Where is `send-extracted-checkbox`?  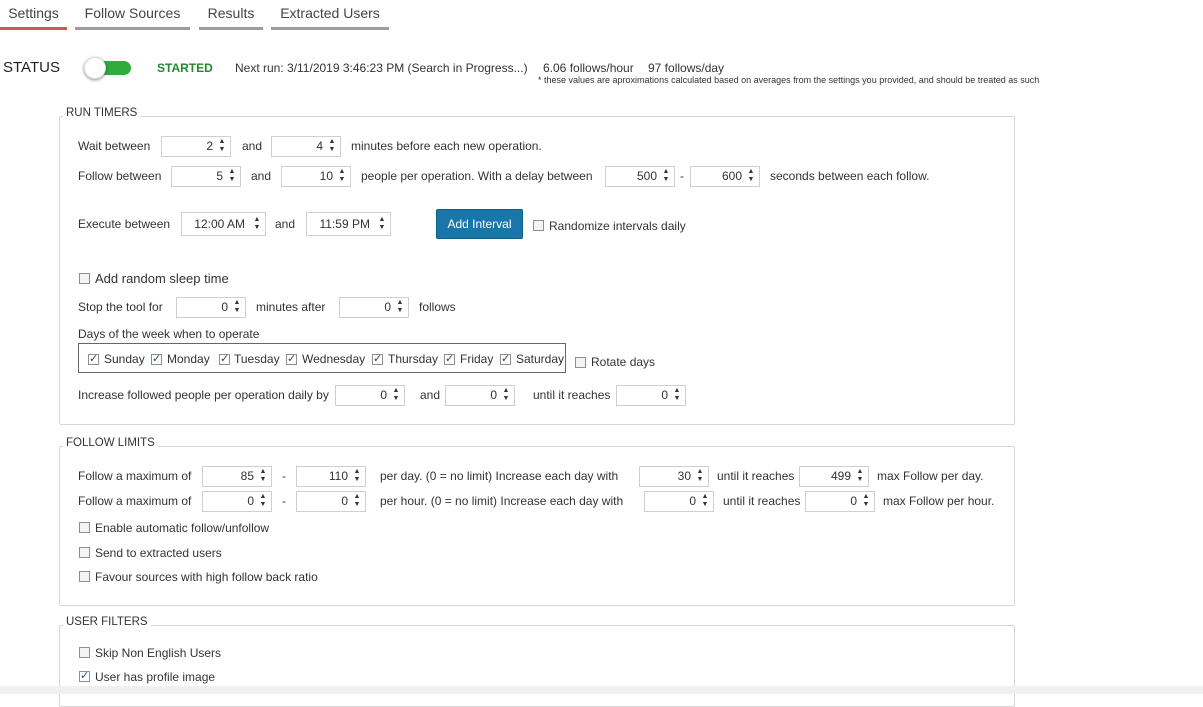 send-extracted-checkbox is located at coordinates (84, 552).